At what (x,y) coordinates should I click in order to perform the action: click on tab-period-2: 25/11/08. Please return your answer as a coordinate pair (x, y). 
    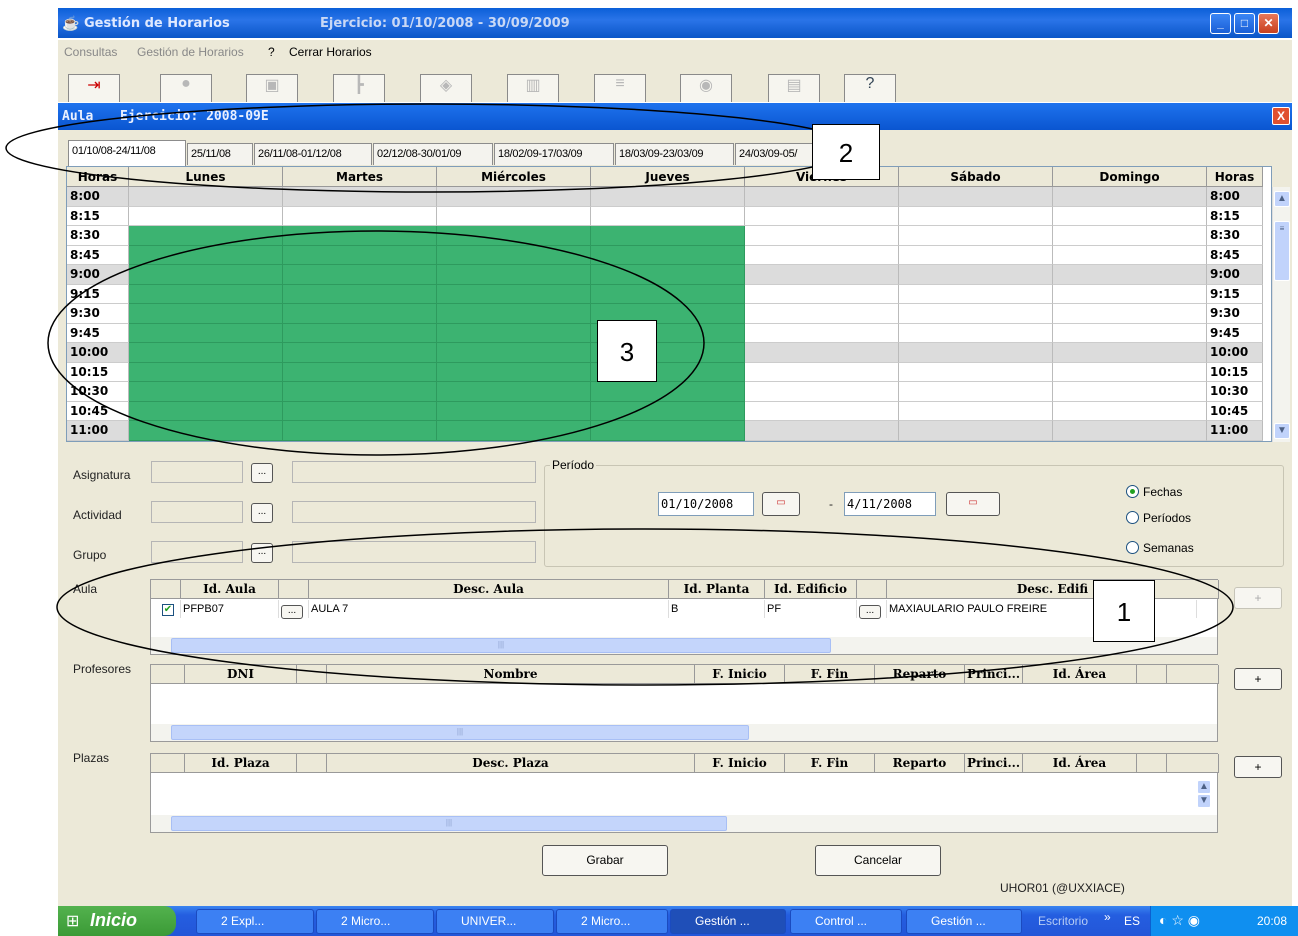
    Looking at the image, I should click on (220, 154).